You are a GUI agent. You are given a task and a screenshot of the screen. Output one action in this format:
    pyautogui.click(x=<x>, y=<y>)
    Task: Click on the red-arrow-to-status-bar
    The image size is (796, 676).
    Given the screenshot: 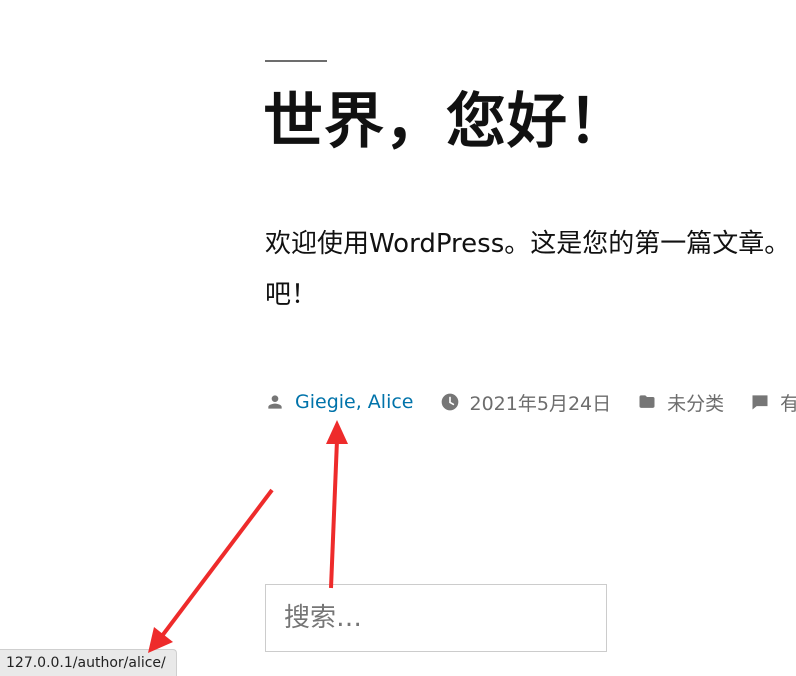 What is the action you would take?
    pyautogui.click(x=211, y=570)
    